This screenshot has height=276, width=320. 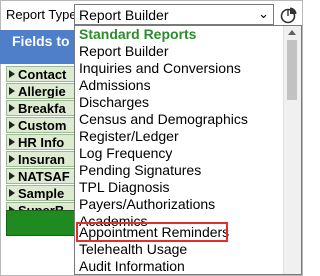 What do you see at coordinates (124, 15) in the screenshot?
I see `report-type-selected-value: Report Builder` at bounding box center [124, 15].